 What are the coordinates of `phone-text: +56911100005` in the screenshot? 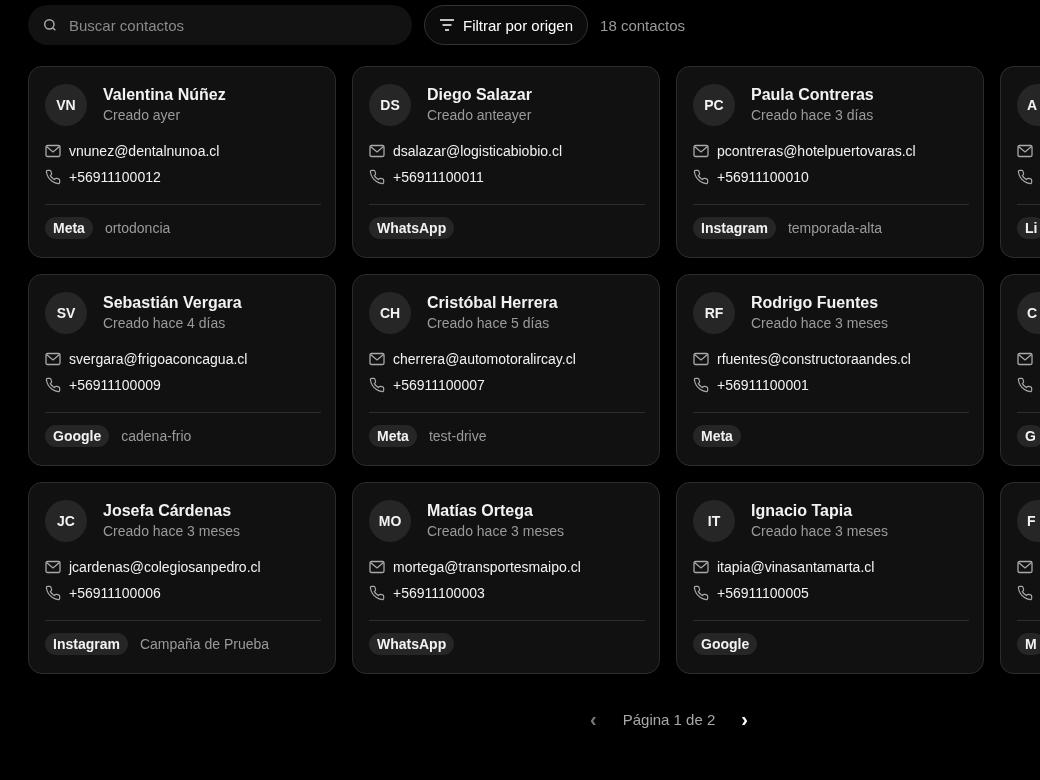 It's located at (763, 593).